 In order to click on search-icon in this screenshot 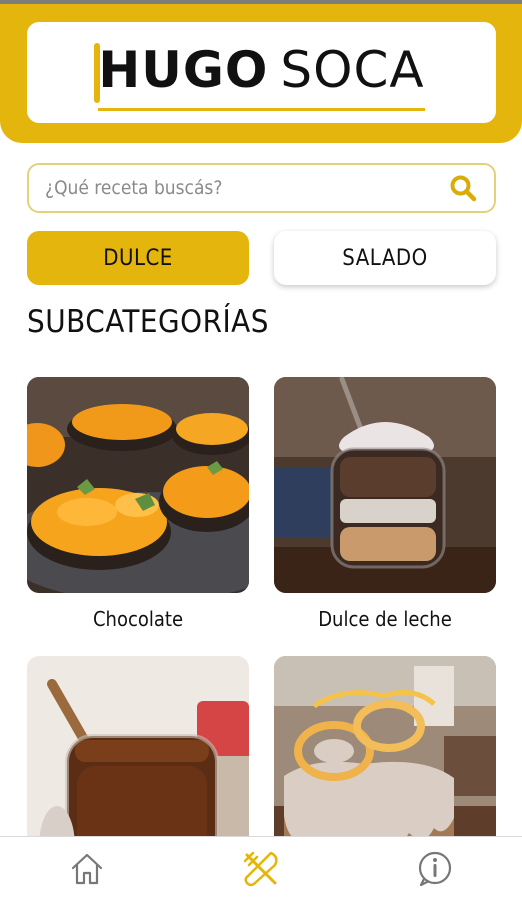, I will do `click(463, 188)`.